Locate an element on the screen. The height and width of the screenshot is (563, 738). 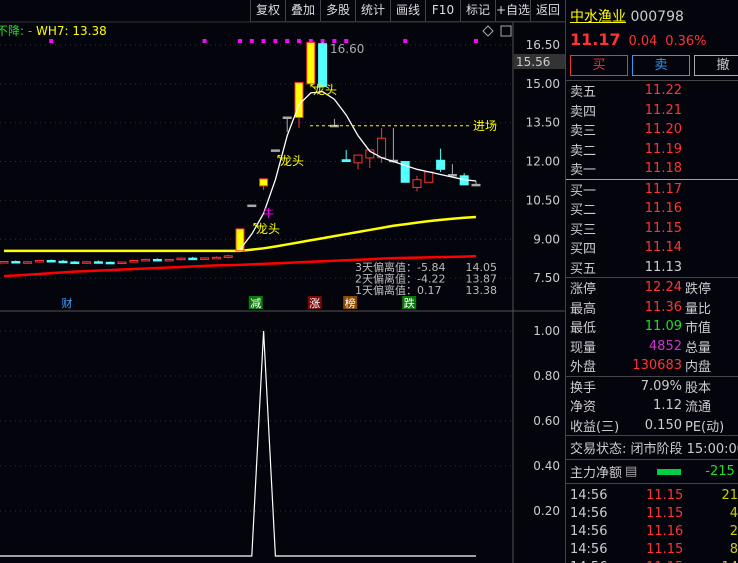
list-item: 14:56 11.16 2 is located at coordinates (652, 531).